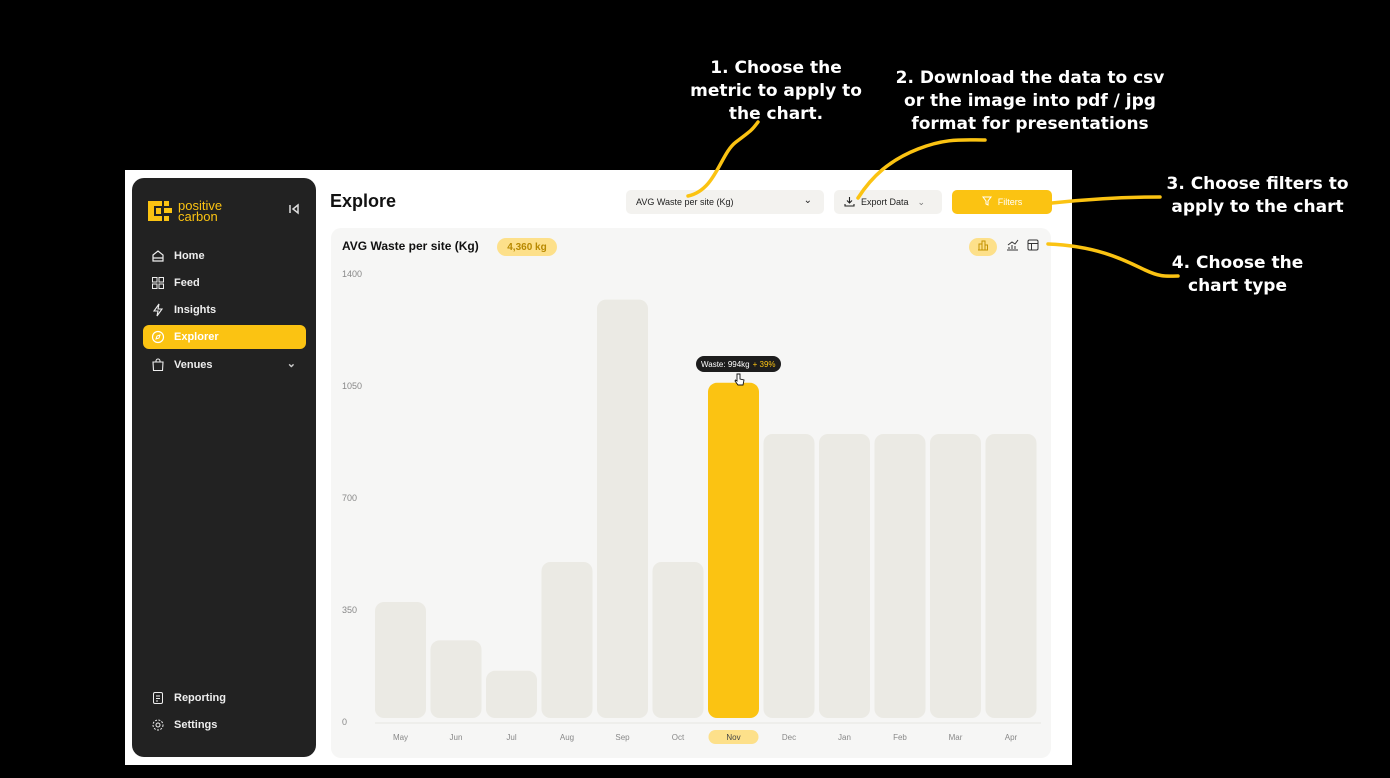 This screenshot has width=1390, height=778. I want to click on annotation-line: or the image into pdf / jpg, so click(1030, 101).